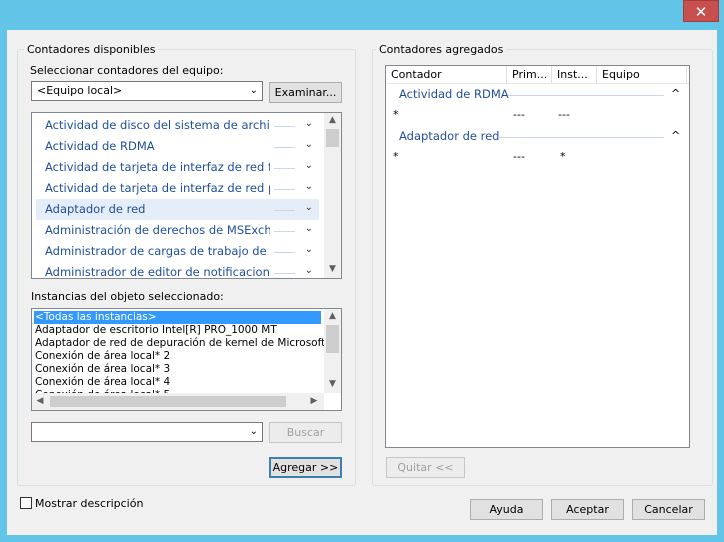 This screenshot has width=724, height=542. What do you see at coordinates (314, 401) in the screenshot?
I see `scroll-right-icon: ▶` at bounding box center [314, 401].